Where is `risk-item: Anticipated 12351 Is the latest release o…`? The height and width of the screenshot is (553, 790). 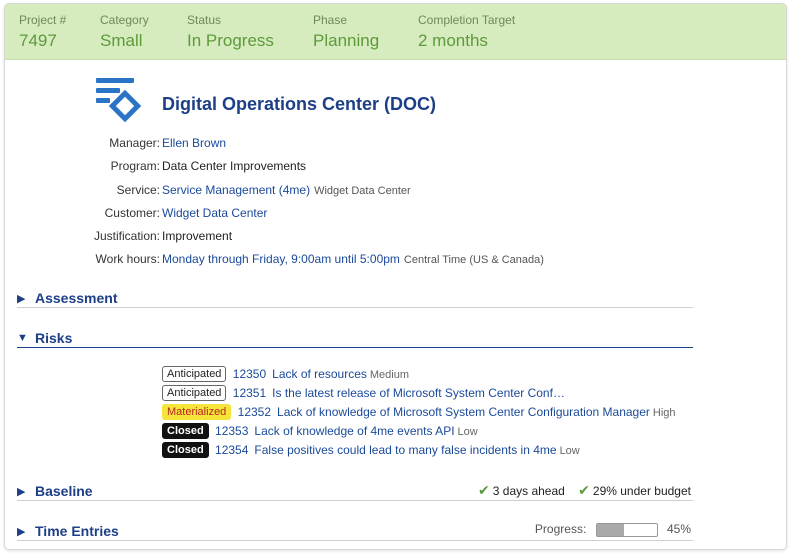 risk-item: Anticipated 12351 Is the latest release o… is located at coordinates (442, 394).